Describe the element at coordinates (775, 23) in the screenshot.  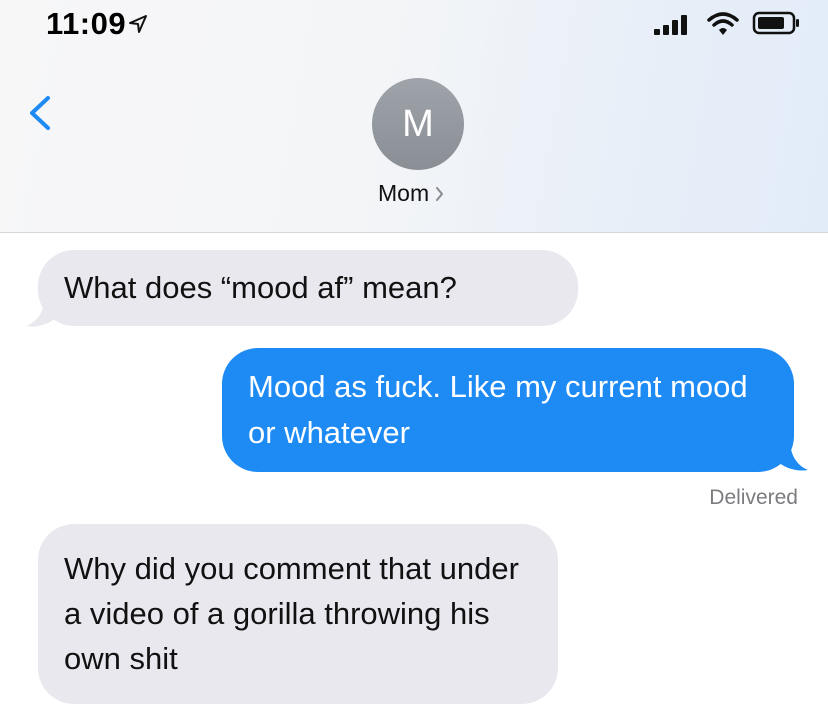
I see `battery-icon` at that location.